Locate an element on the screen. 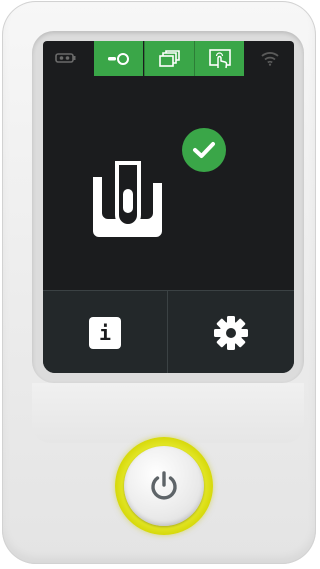  lower-panel is located at coordinates (168, 413).